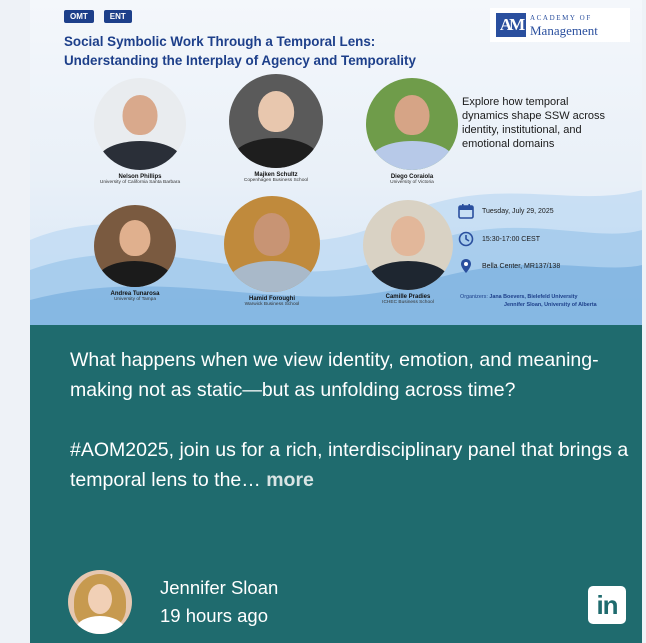  I want to click on event-location: Bella Center, MR137/138, so click(509, 266).